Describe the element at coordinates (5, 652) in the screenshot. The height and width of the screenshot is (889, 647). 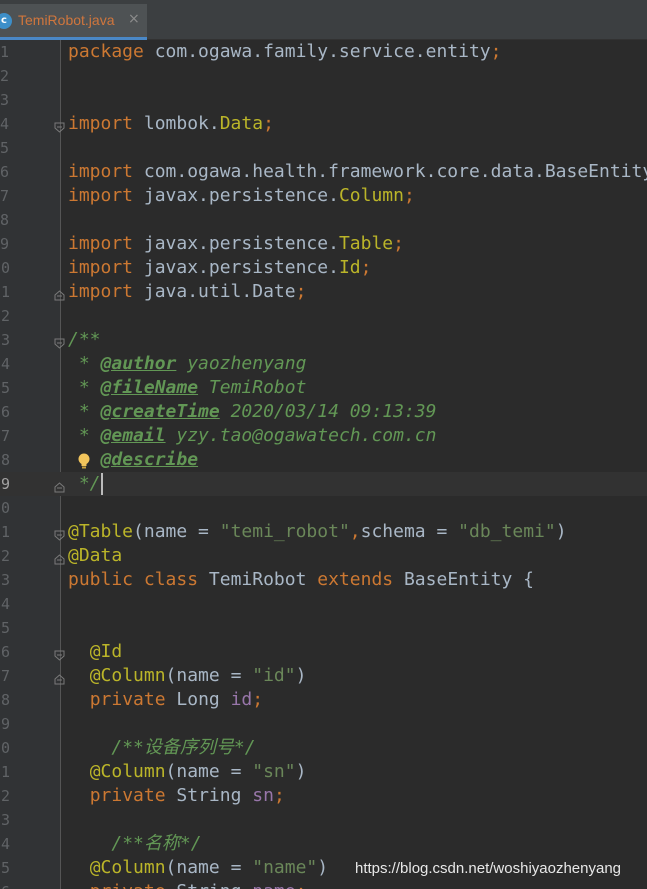
I see `line-number: 26` at that location.